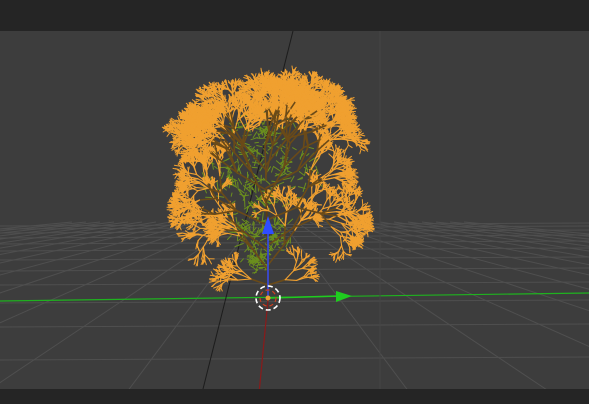 This screenshot has height=404, width=589. What do you see at coordinates (268, 298) in the screenshot?
I see `object-origin-icon` at bounding box center [268, 298].